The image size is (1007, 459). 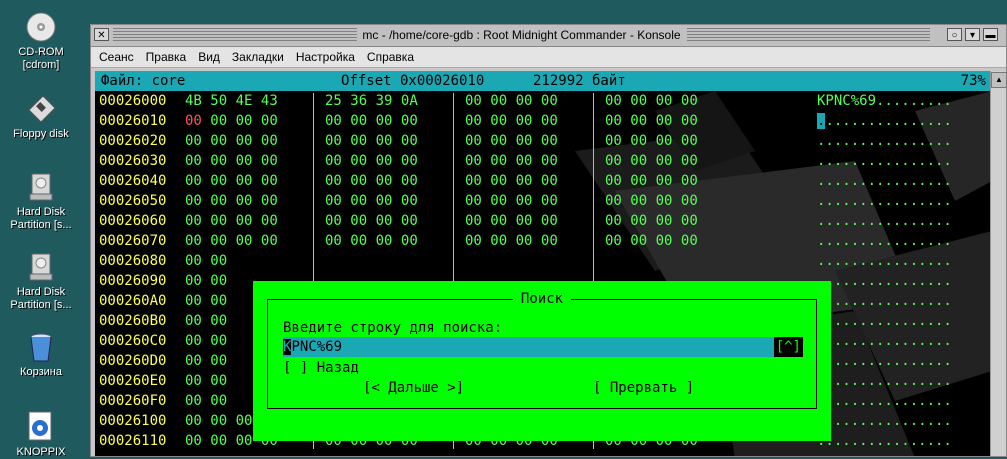 I want to click on hex-byte: 25, so click(x=337, y=101).